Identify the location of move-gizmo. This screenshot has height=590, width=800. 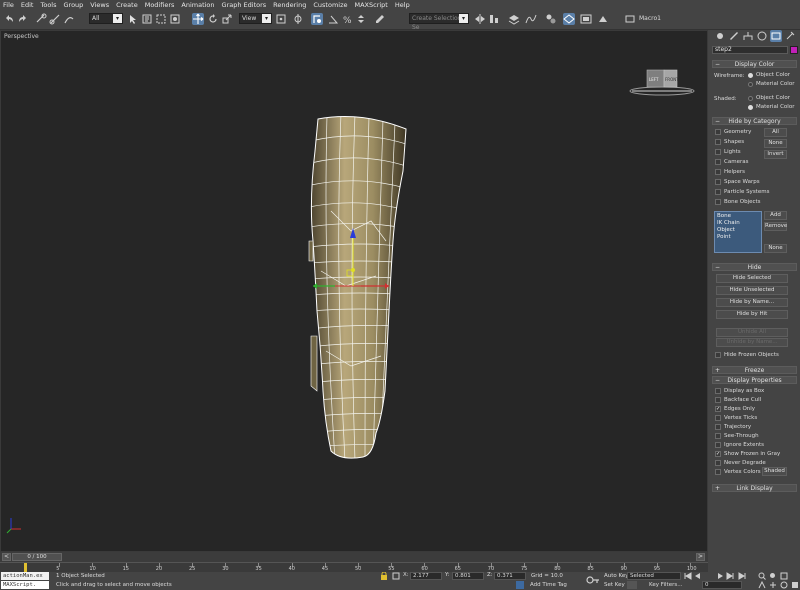
(351, 266).